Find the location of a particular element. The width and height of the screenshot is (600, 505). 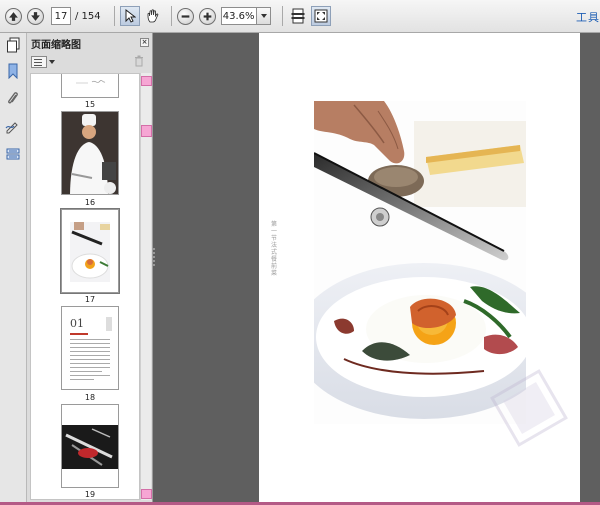

fit-page-button is located at coordinates (298, 16).